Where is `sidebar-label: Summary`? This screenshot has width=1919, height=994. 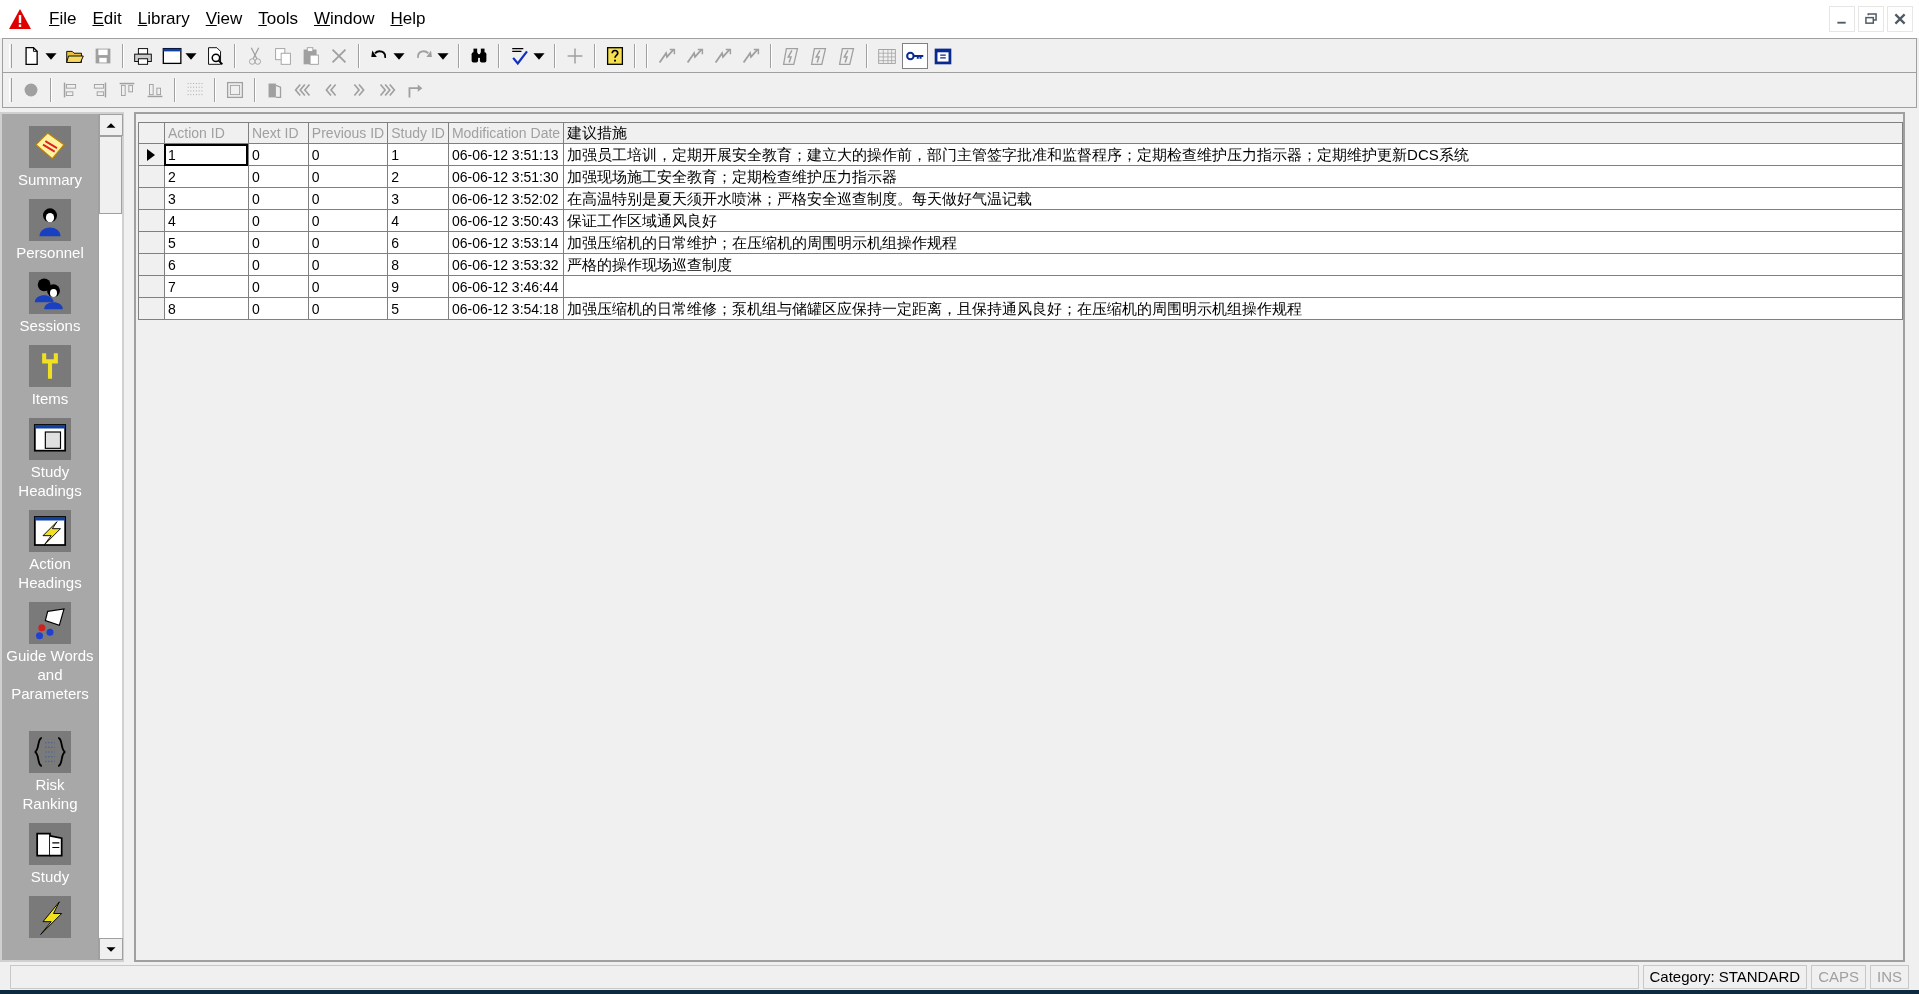
sidebar-label: Summary is located at coordinates (50, 179).